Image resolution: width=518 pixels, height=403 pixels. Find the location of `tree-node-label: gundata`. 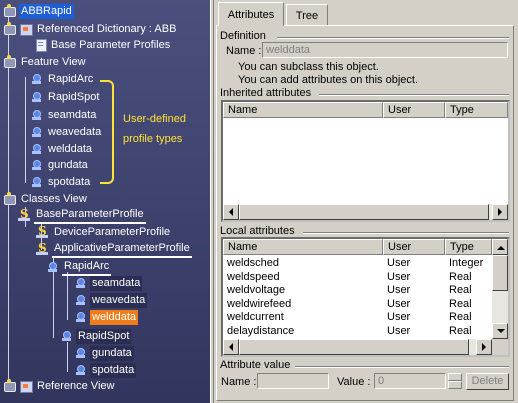

tree-node-label: gundata is located at coordinates (112, 353).